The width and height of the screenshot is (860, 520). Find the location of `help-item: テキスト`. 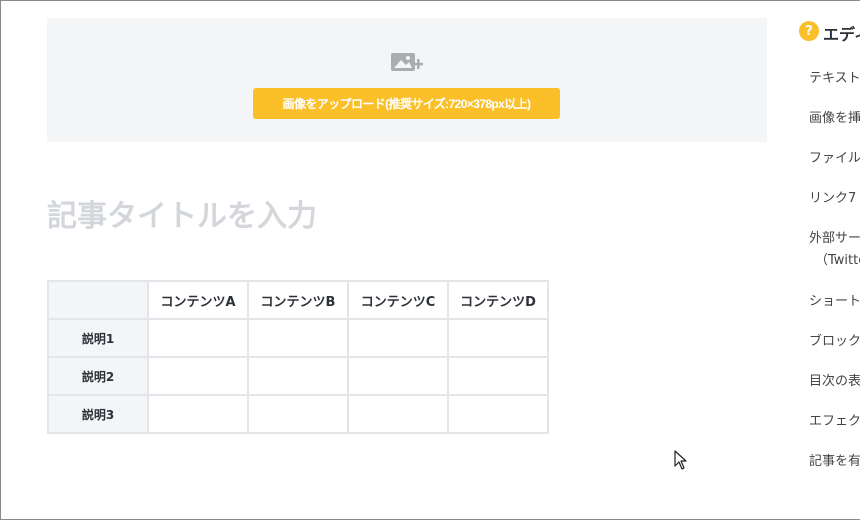

help-item: テキスト is located at coordinates (834, 76).